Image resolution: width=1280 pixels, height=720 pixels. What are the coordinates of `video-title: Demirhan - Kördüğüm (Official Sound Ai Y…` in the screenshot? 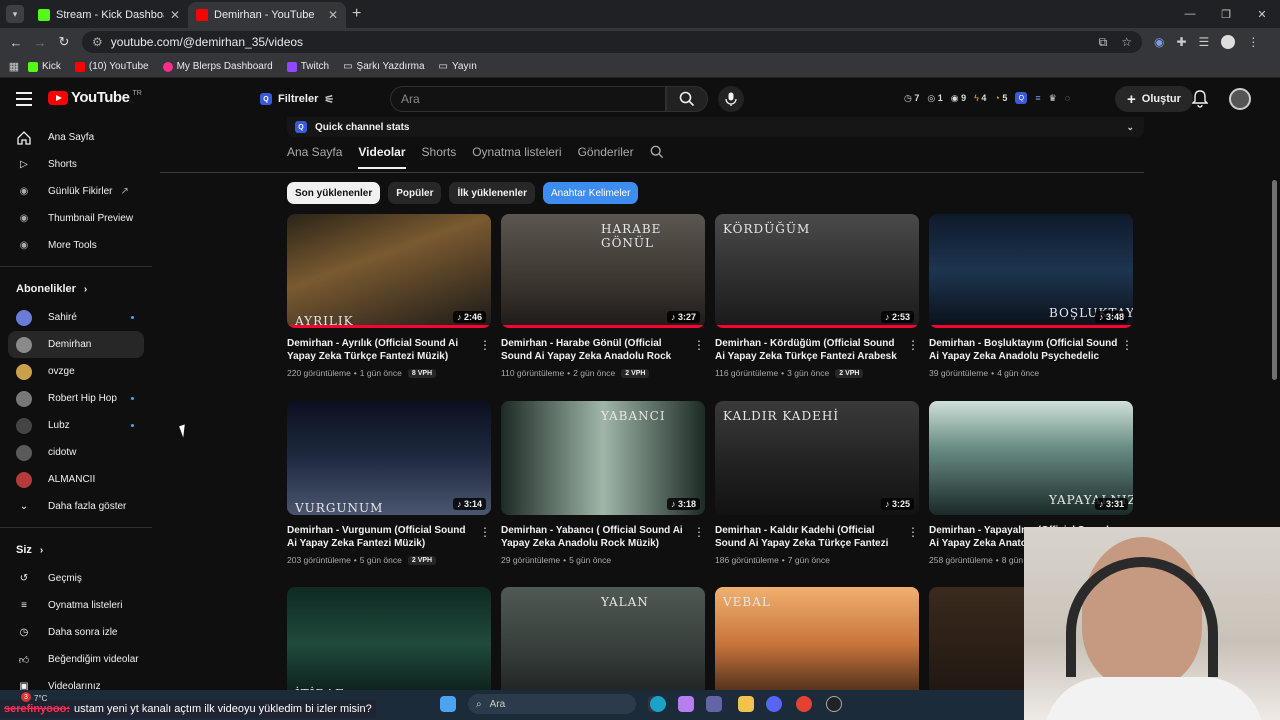 It's located at (810, 350).